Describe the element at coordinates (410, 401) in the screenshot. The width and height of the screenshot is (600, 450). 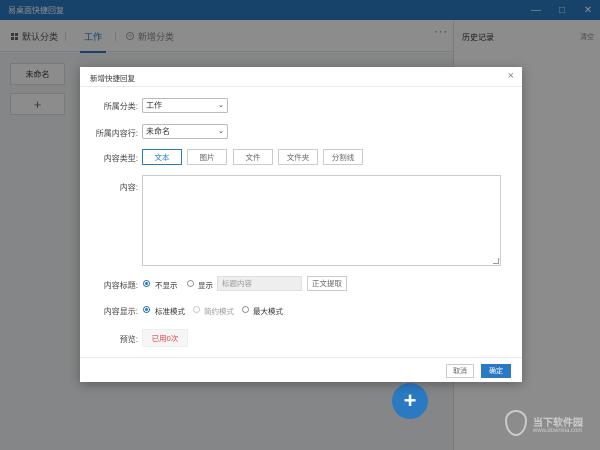
I see `add-reply-fab: +` at that location.